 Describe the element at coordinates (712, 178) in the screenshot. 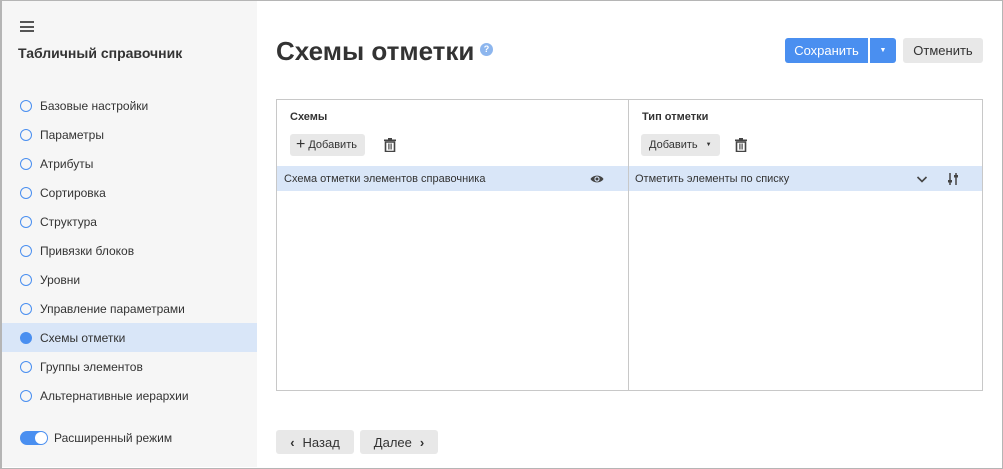

I see `mark-type-name: Отметить элементы по списку` at that location.